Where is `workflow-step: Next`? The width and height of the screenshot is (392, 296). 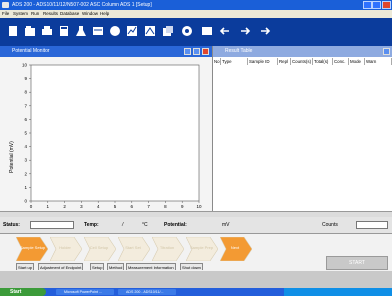 workflow-step: Next is located at coordinates (236, 249).